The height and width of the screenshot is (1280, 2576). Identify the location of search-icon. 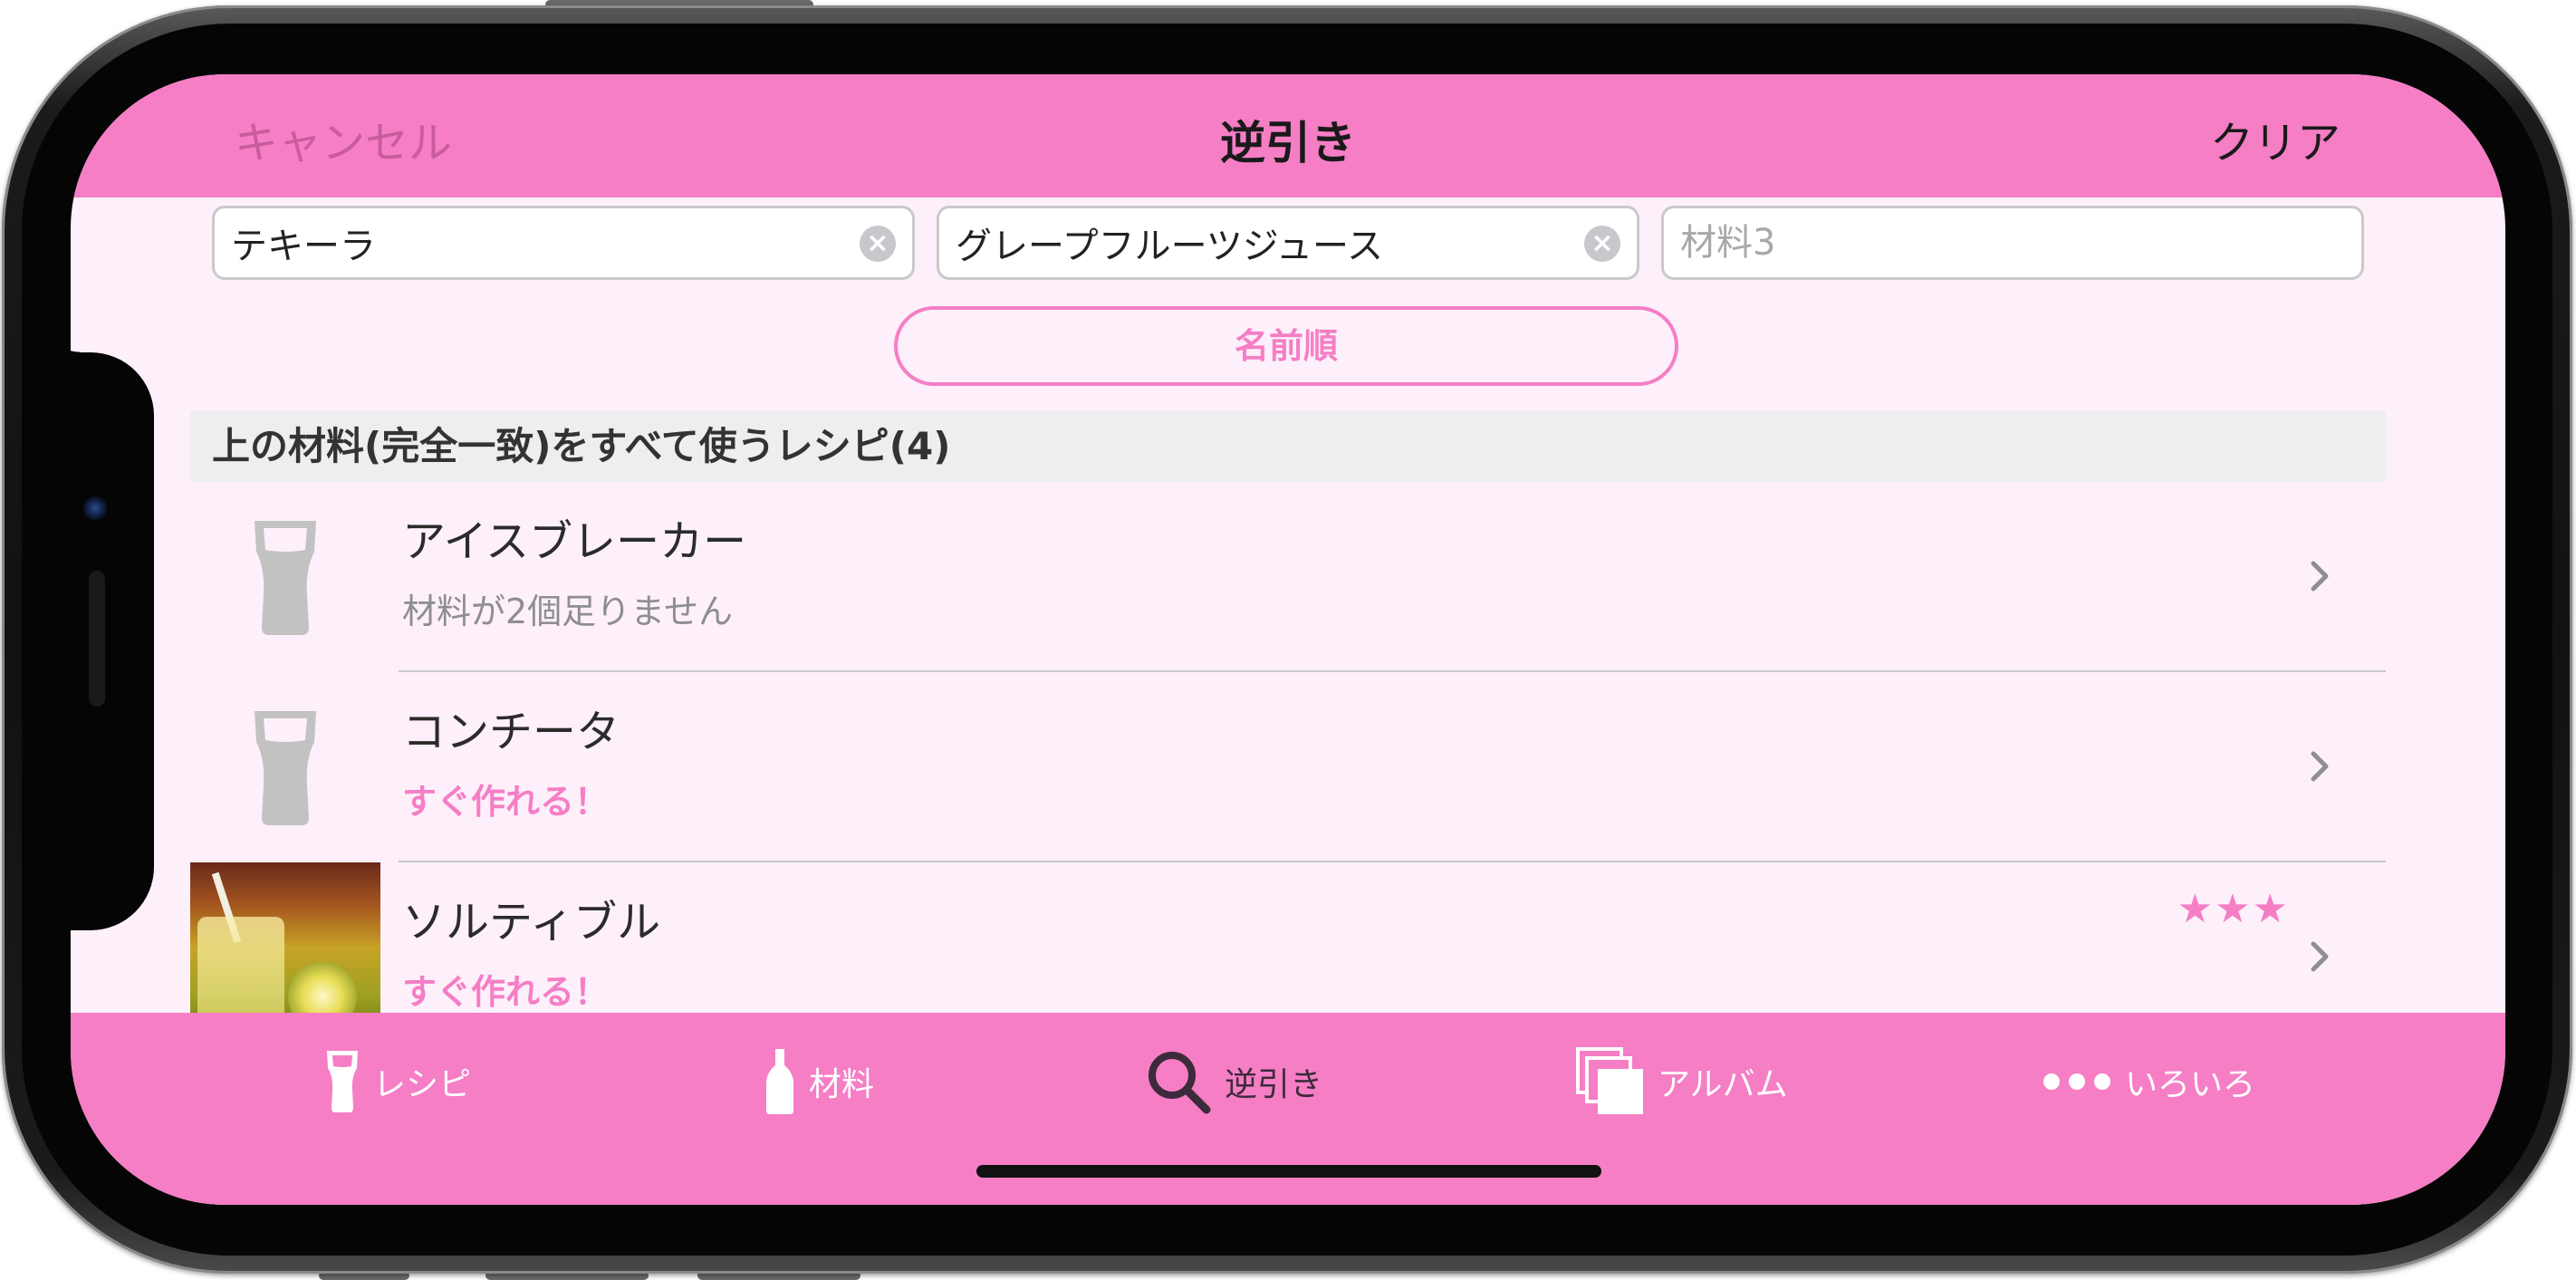
(1180, 1083).